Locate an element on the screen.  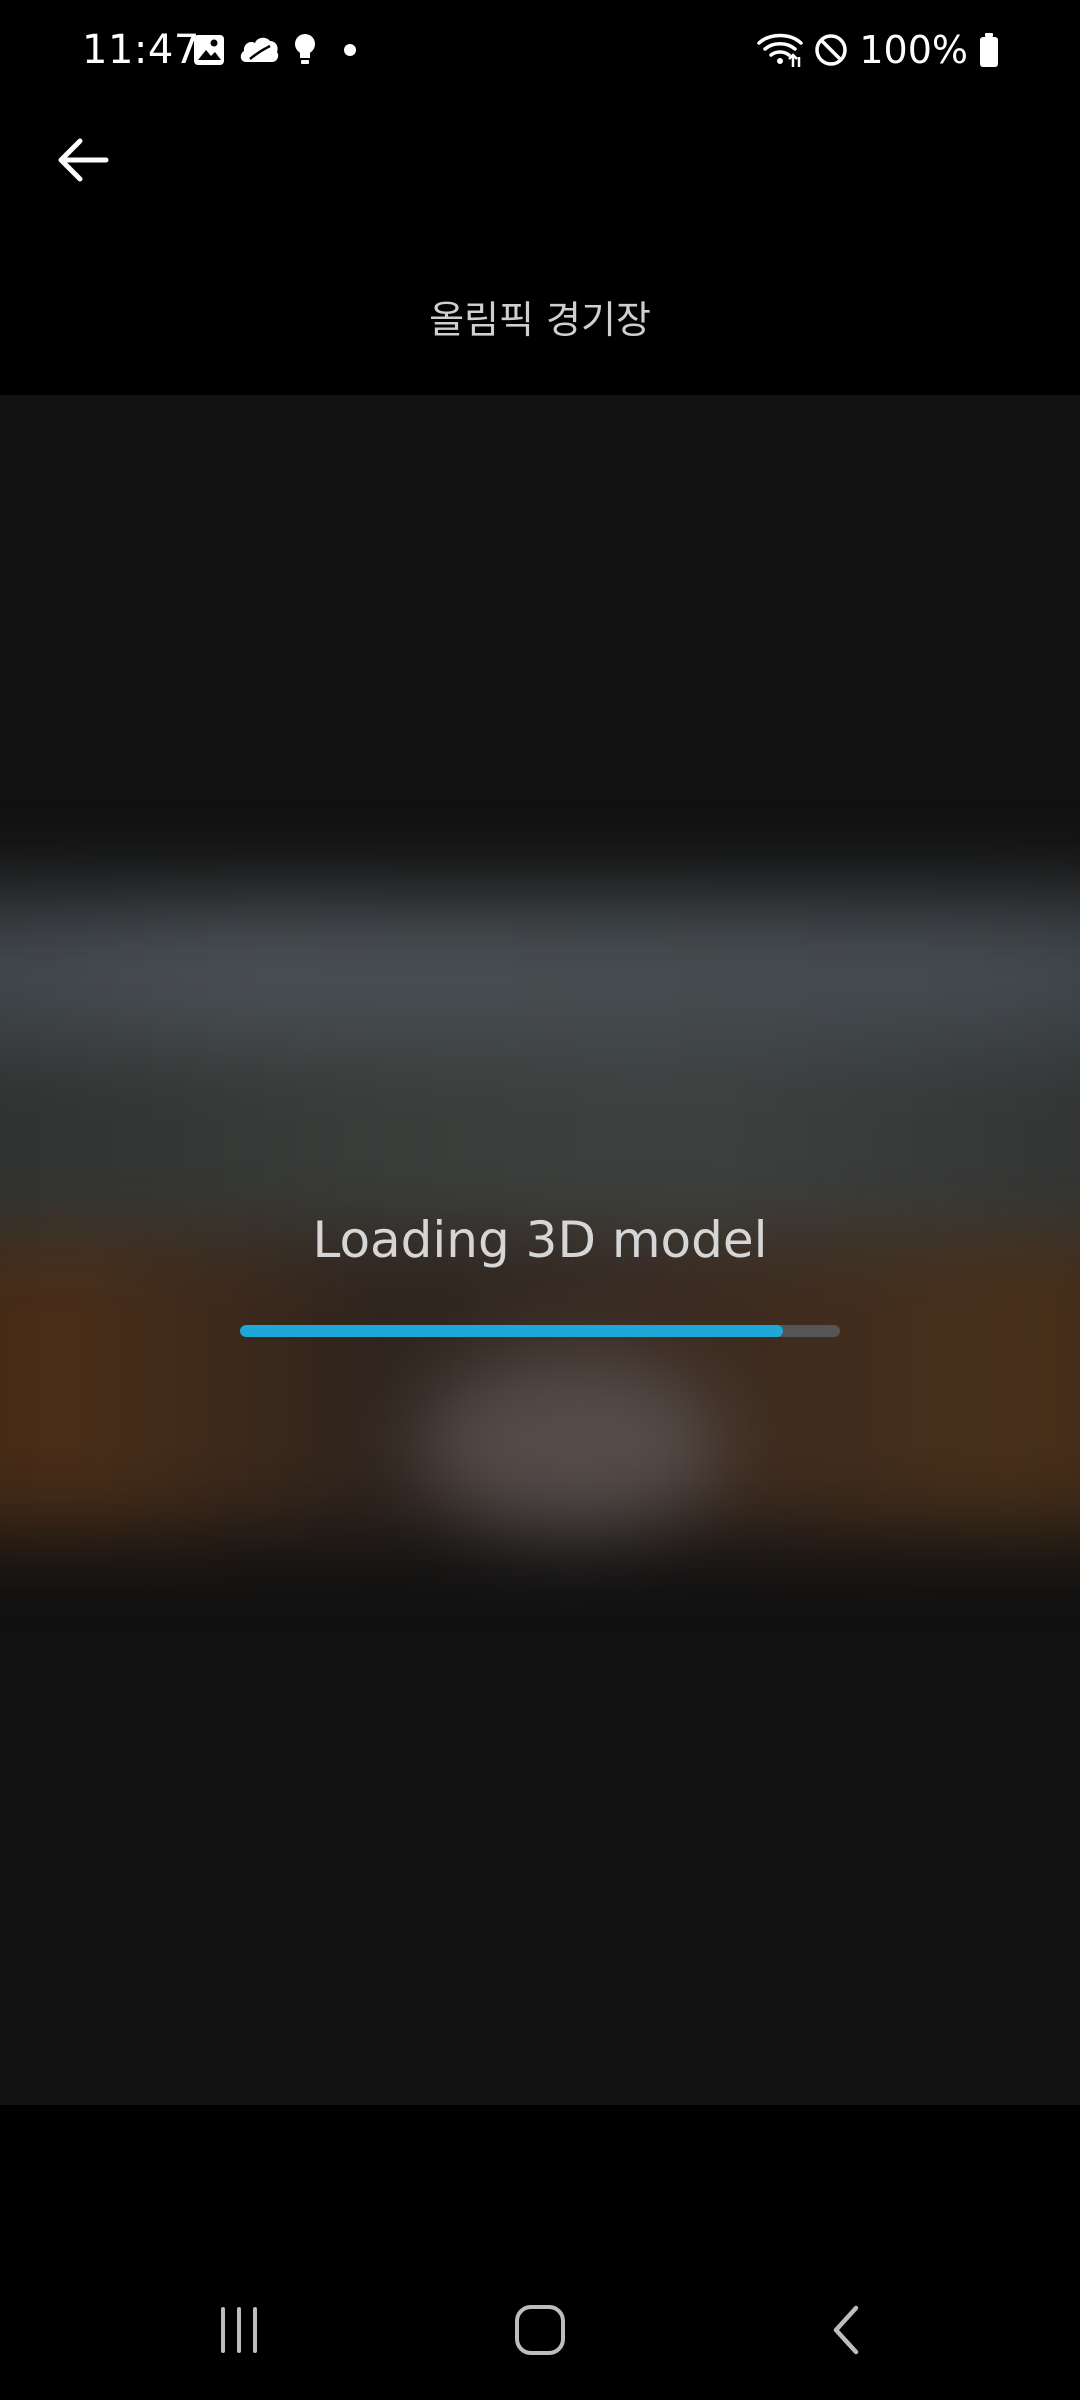
battery-icon is located at coordinates (989, 50).